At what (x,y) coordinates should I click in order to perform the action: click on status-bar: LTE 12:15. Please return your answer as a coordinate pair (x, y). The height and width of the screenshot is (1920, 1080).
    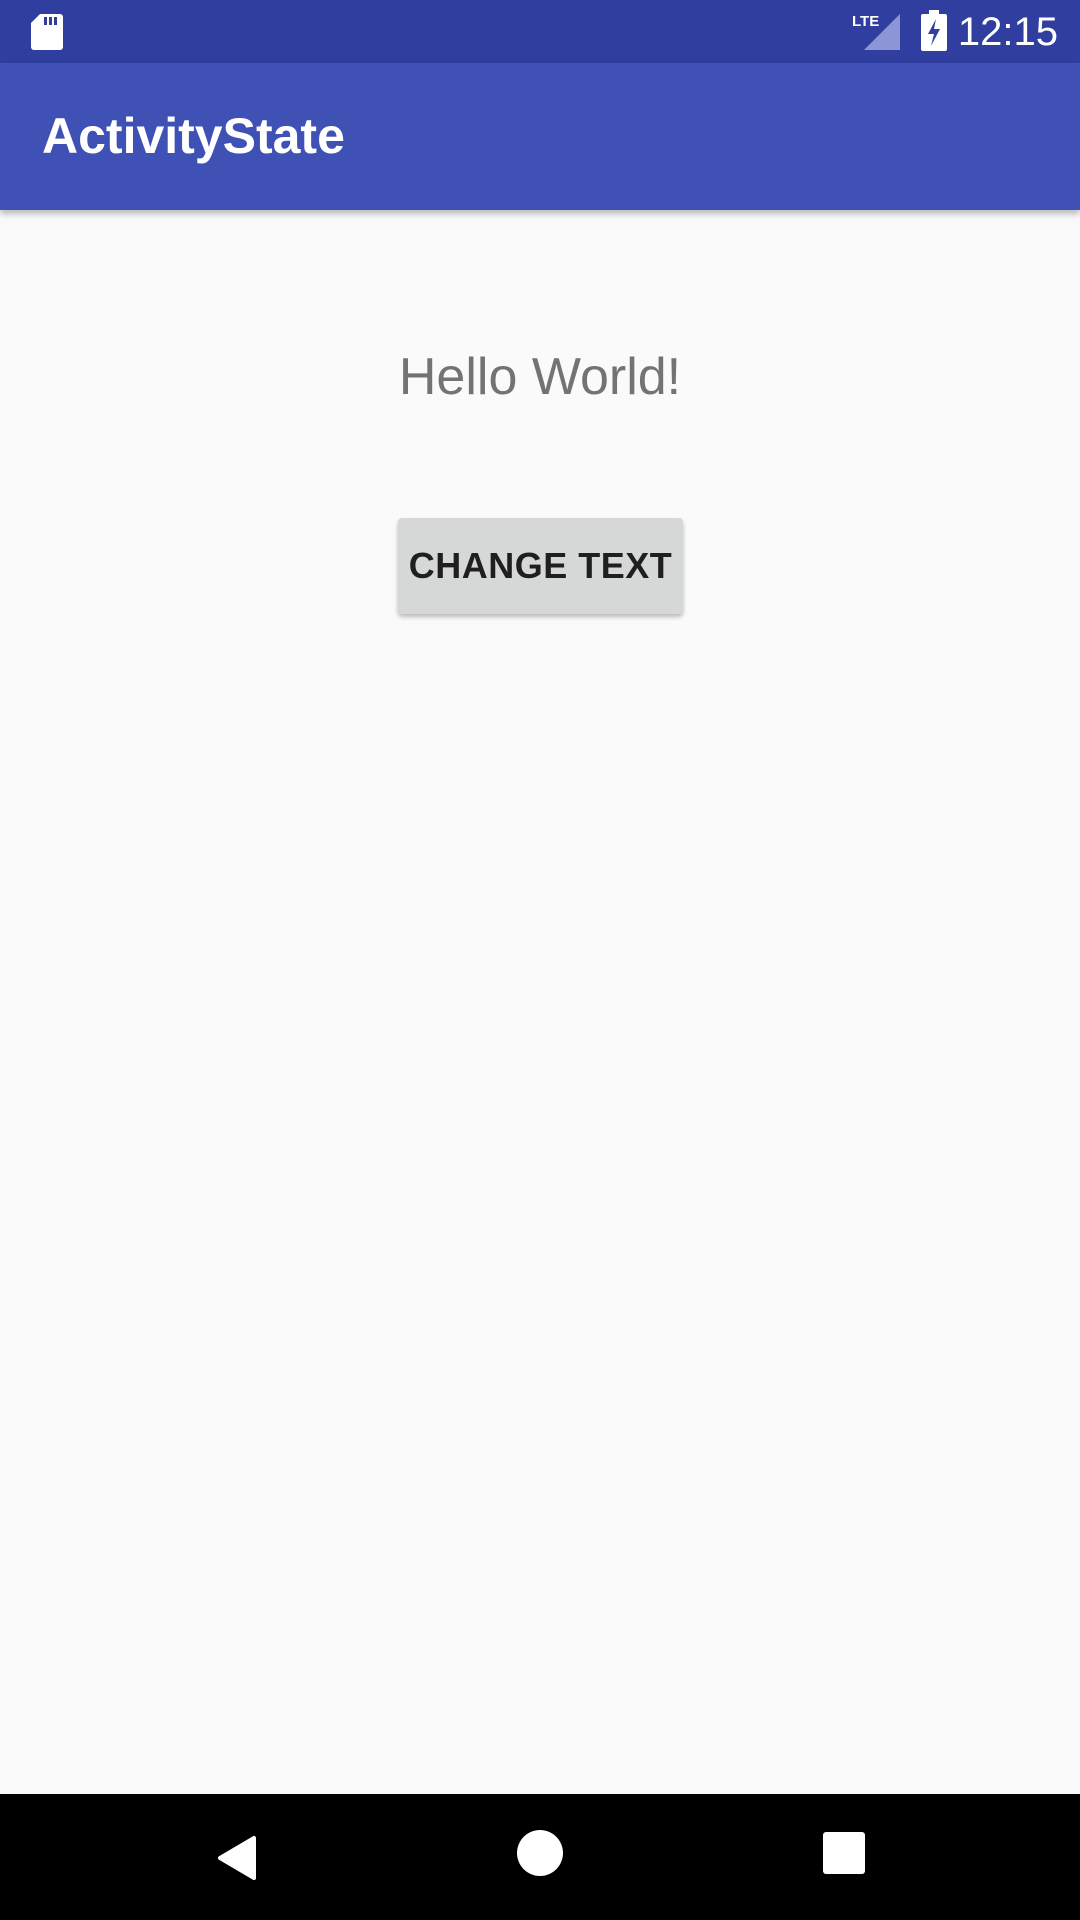
    Looking at the image, I should click on (540, 31).